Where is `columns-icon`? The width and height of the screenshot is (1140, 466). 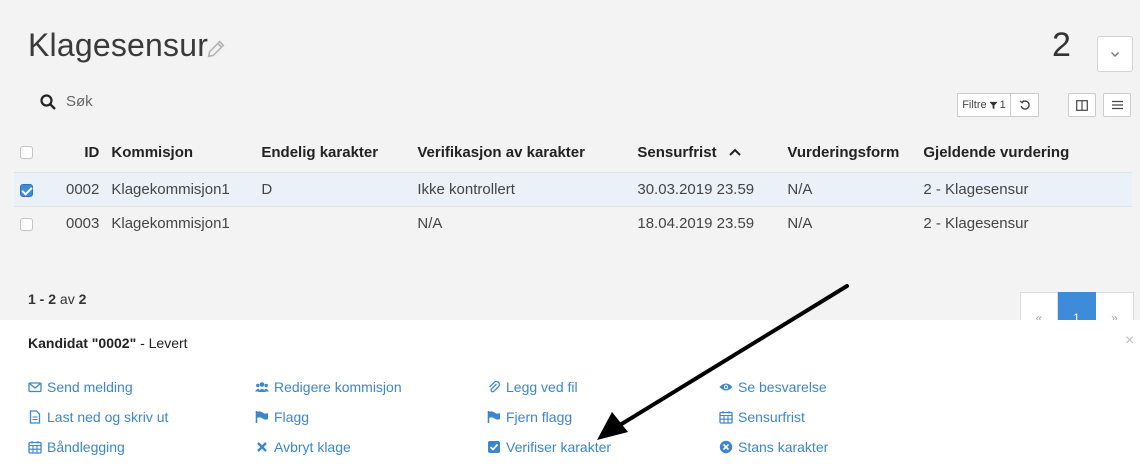 columns-icon is located at coordinates (1082, 105).